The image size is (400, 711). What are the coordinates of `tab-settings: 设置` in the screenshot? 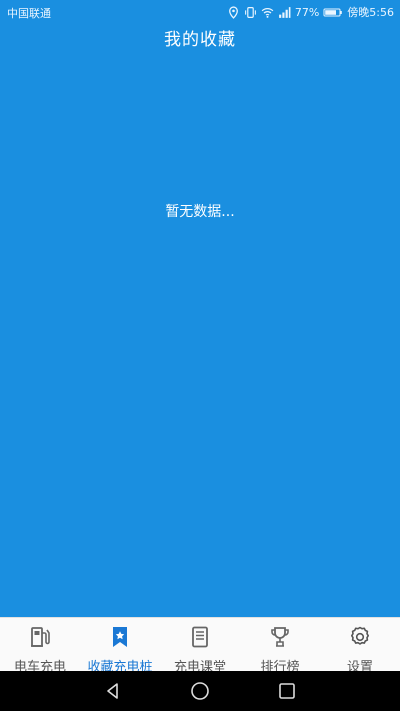 It's located at (360, 646).